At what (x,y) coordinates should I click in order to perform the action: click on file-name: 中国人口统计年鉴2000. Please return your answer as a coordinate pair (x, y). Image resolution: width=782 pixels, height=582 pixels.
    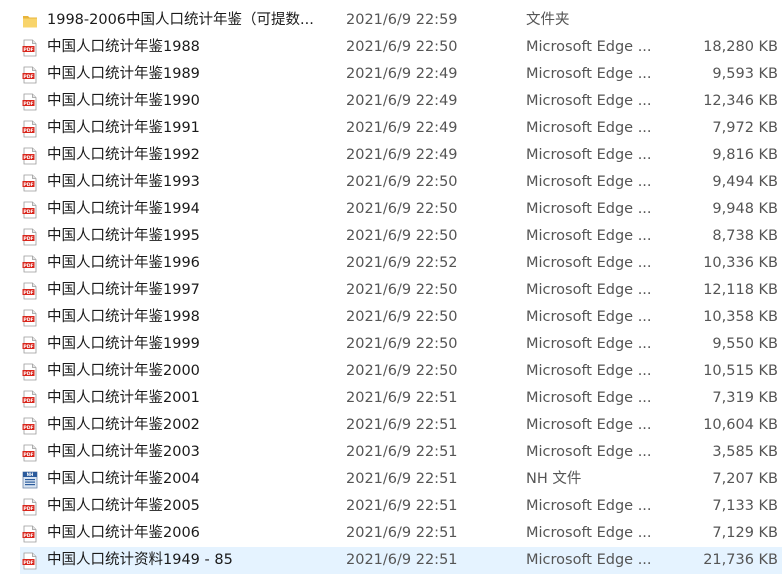
    Looking at the image, I should click on (123, 371).